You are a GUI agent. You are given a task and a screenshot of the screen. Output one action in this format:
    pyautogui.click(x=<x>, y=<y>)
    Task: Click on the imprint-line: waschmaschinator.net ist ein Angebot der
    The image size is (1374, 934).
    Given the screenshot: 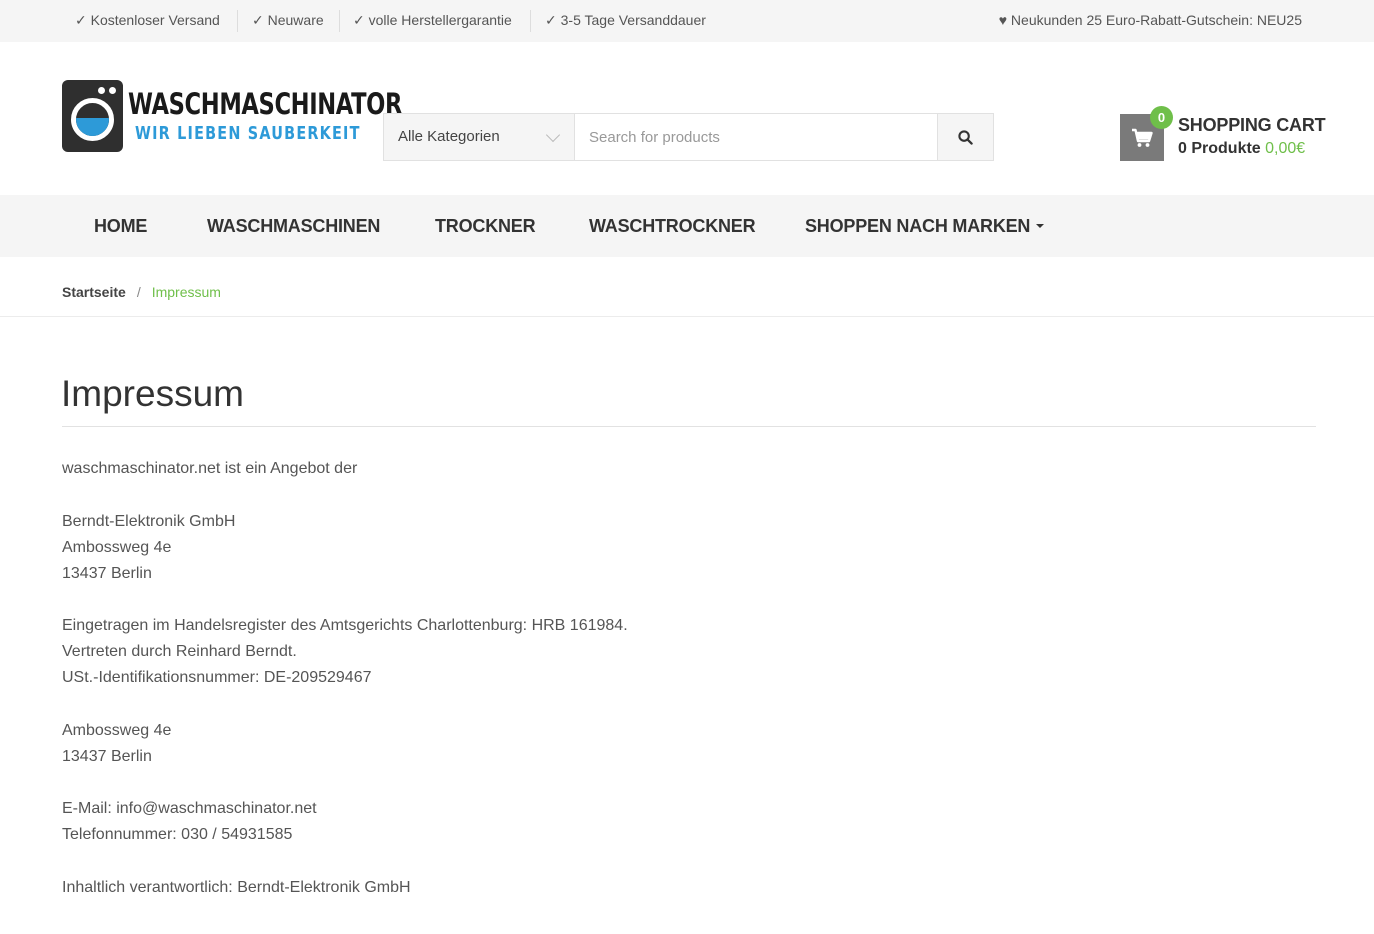 What is the action you would take?
    pyautogui.click(x=210, y=468)
    